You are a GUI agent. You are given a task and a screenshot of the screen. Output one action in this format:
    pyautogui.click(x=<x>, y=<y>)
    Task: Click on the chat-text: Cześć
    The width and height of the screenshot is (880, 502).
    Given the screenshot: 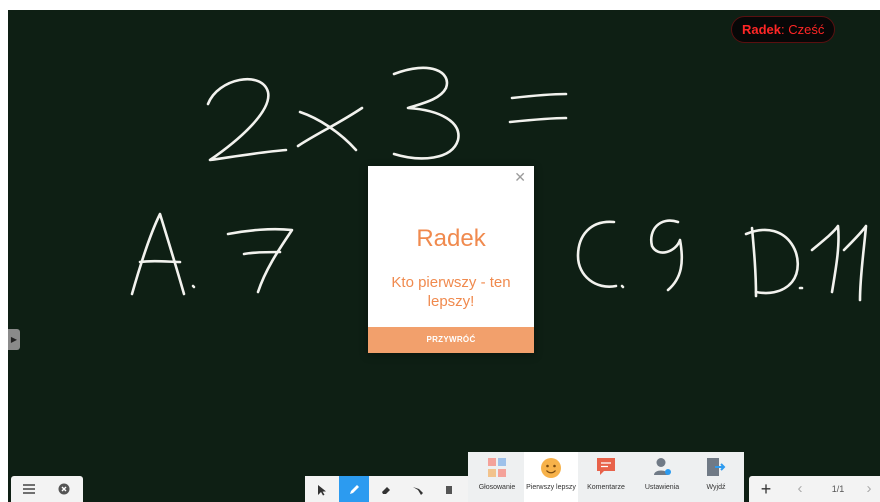 What is the action you would take?
    pyautogui.click(x=806, y=29)
    